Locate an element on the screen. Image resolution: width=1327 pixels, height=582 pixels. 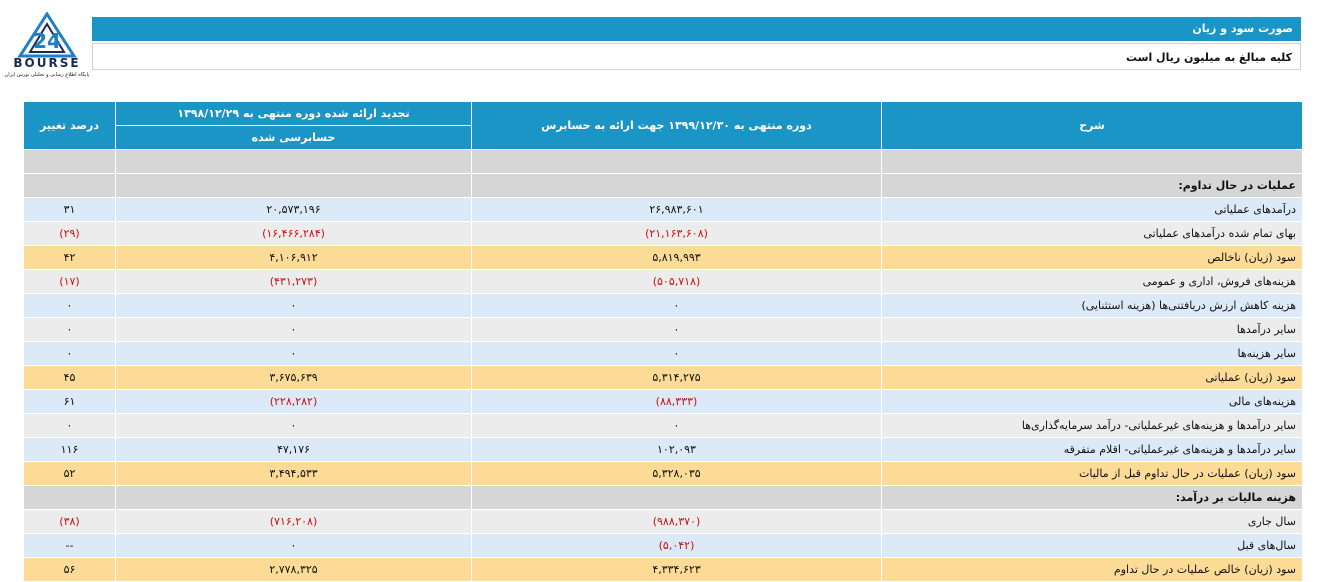
header-change-percent: درصد تغییر is located at coordinates (69, 125).